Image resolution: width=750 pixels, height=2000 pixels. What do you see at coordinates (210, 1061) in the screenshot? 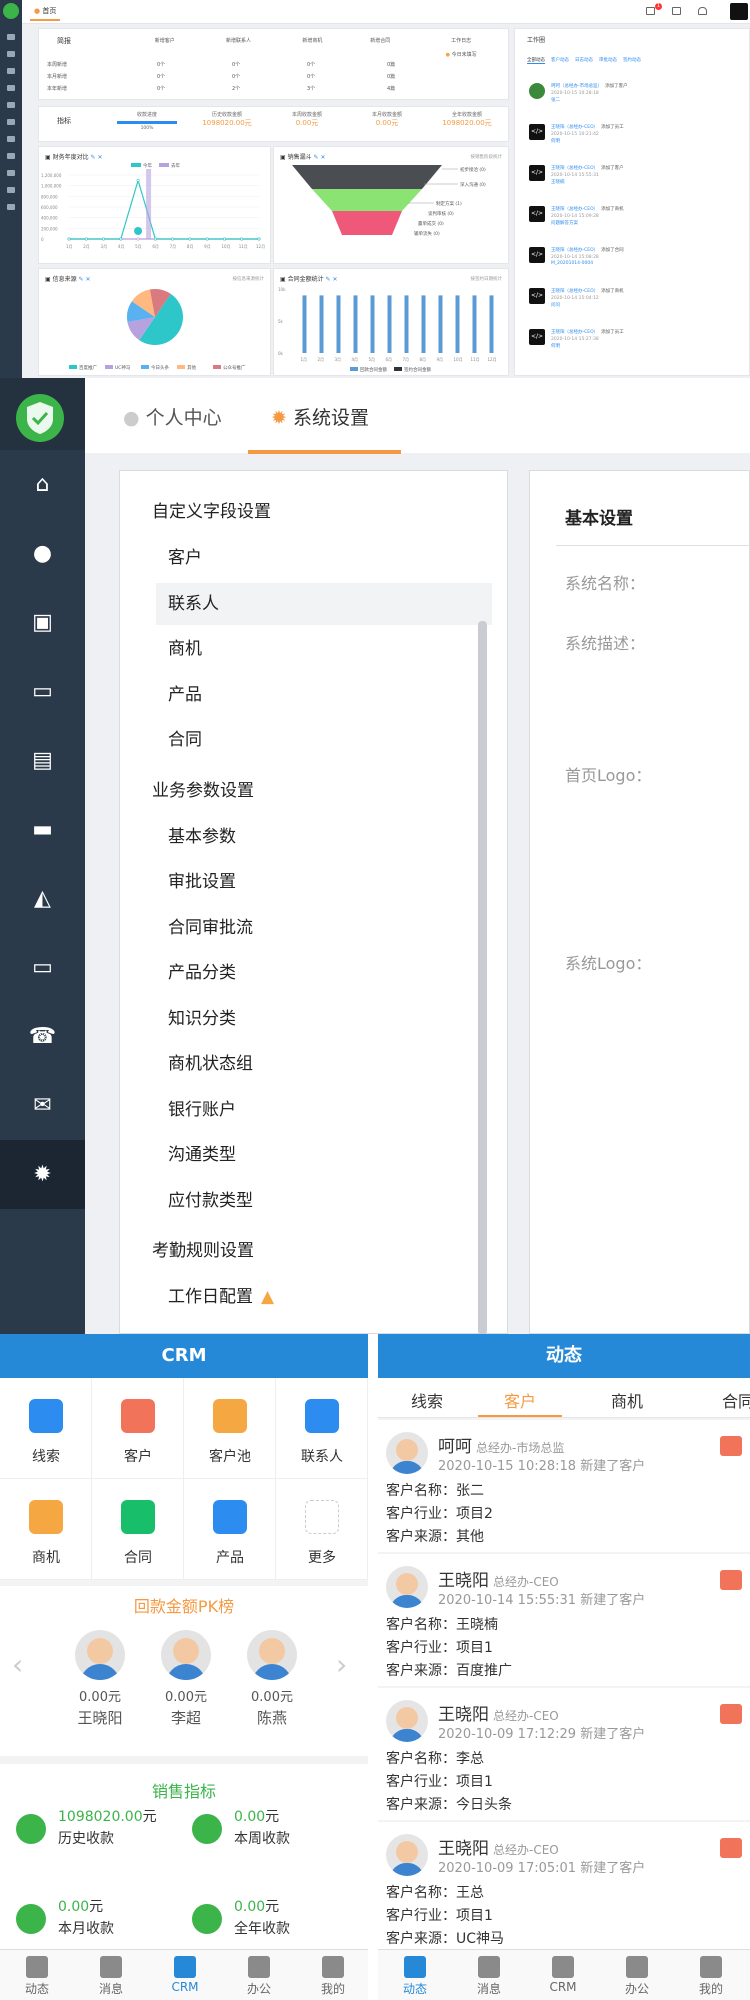
I see `menu-item: 商机状态组` at bounding box center [210, 1061].